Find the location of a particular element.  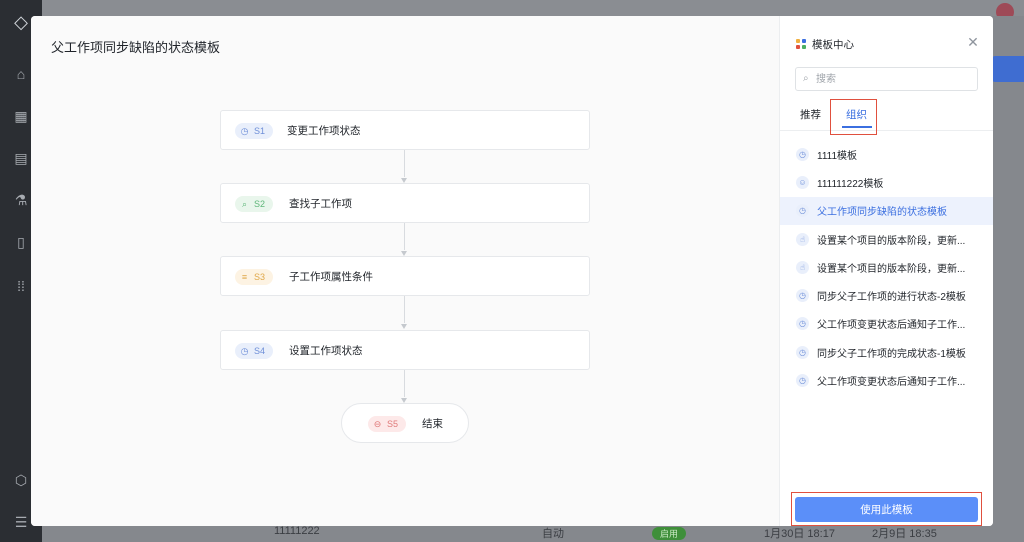

step-chip: ⊖ S5 is located at coordinates (387, 424).